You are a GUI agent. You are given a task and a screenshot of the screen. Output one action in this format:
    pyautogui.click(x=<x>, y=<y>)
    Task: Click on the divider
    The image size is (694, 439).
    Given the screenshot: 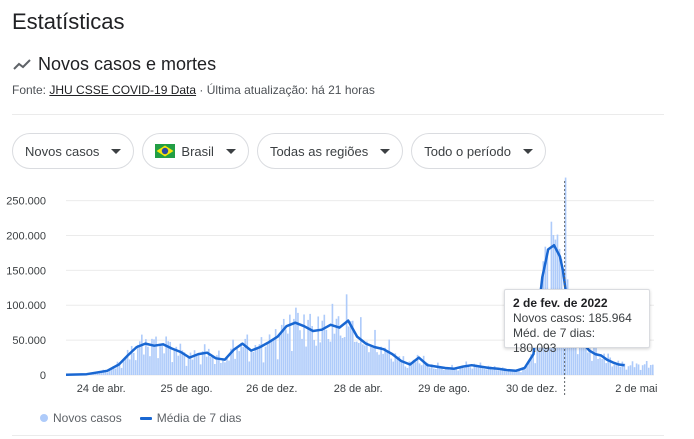 What is the action you would take?
    pyautogui.click(x=338, y=114)
    